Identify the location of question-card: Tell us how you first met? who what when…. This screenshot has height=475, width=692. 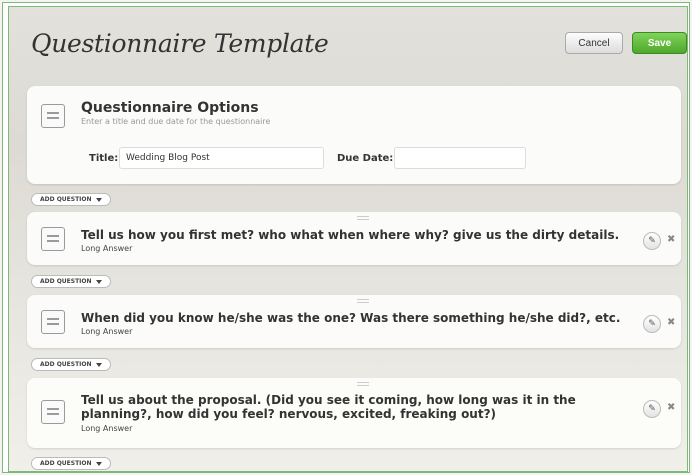
(354, 238).